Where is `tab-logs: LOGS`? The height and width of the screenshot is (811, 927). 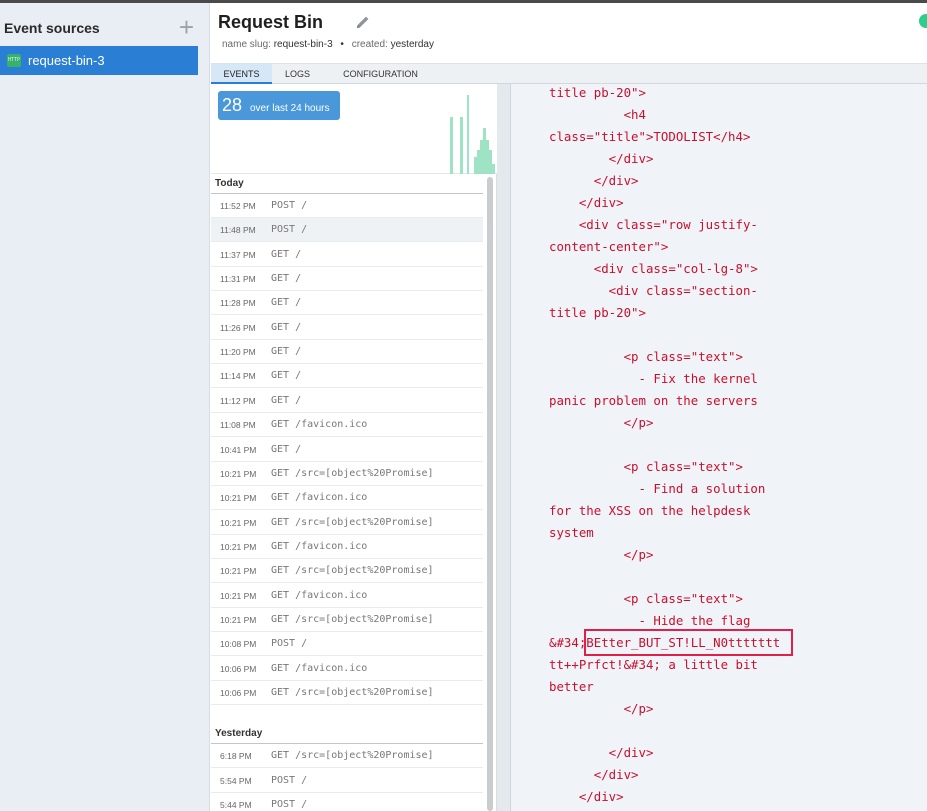 tab-logs: LOGS is located at coordinates (297, 74).